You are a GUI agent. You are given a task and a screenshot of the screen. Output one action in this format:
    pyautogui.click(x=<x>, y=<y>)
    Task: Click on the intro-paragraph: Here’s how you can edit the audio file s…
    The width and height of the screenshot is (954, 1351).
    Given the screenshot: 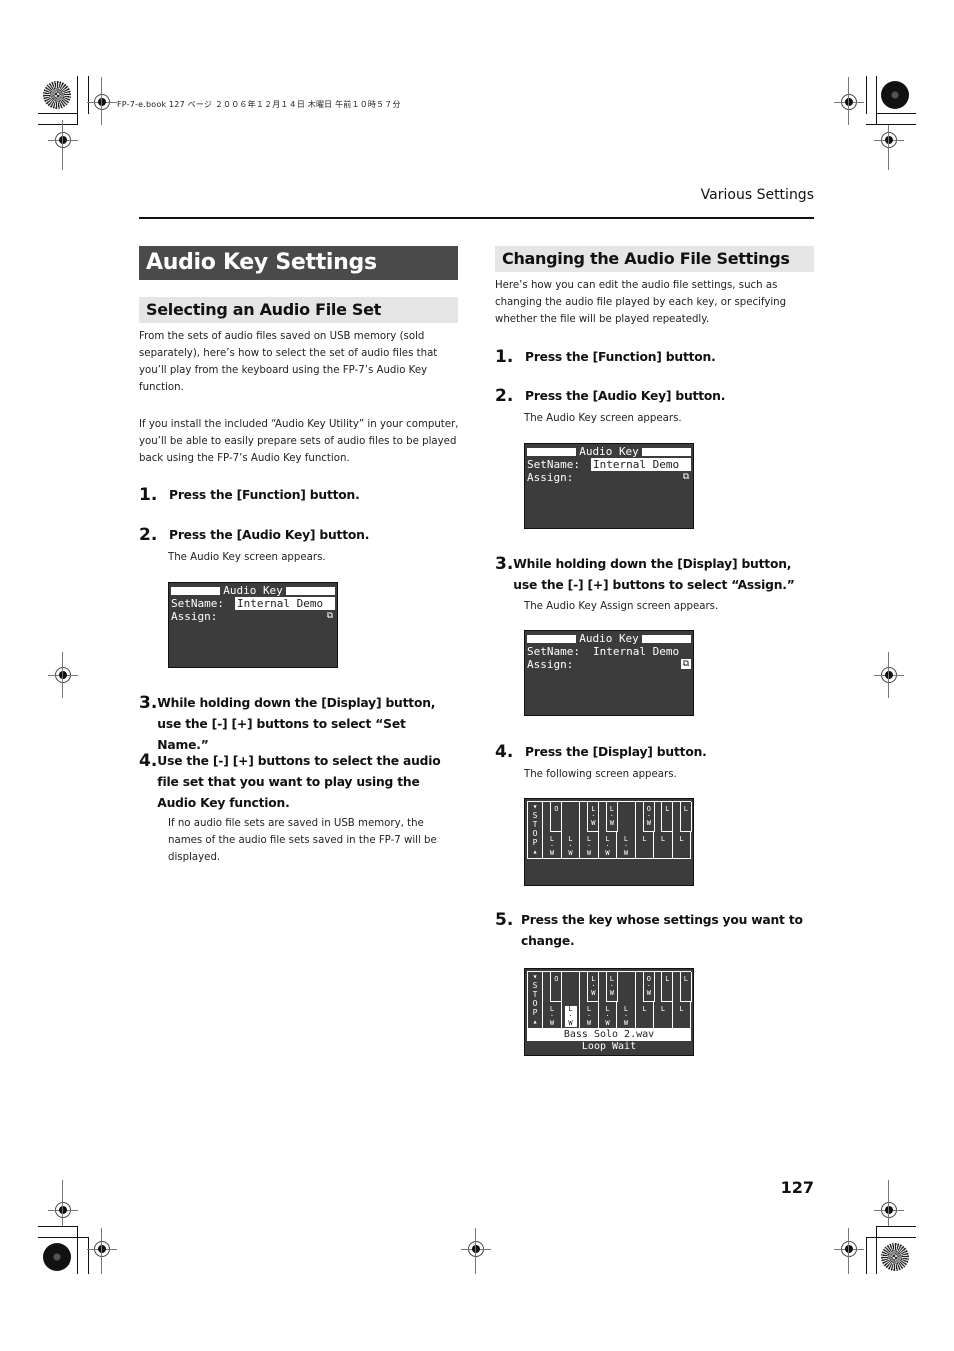 What is the action you would take?
    pyautogui.click(x=641, y=302)
    